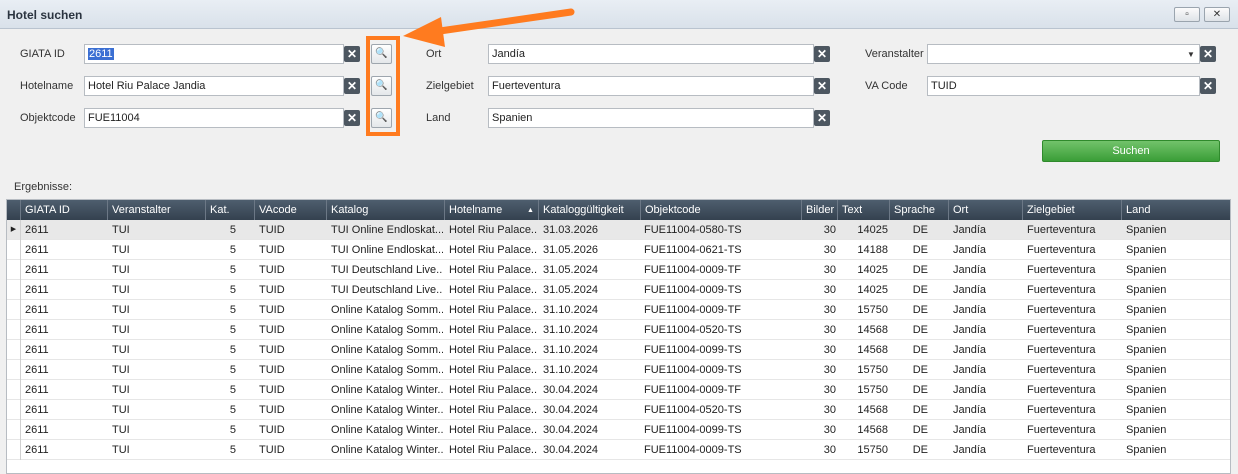 The image size is (1238, 474). What do you see at coordinates (1131, 151) in the screenshot?
I see `suchen-button: Suchen` at bounding box center [1131, 151].